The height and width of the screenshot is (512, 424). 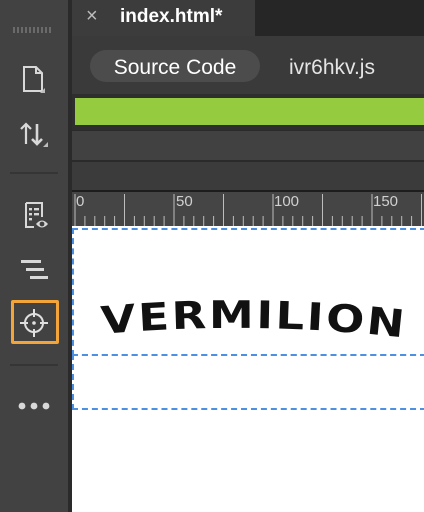 I want to click on live-view-inspect-icon, so click(x=34, y=215).